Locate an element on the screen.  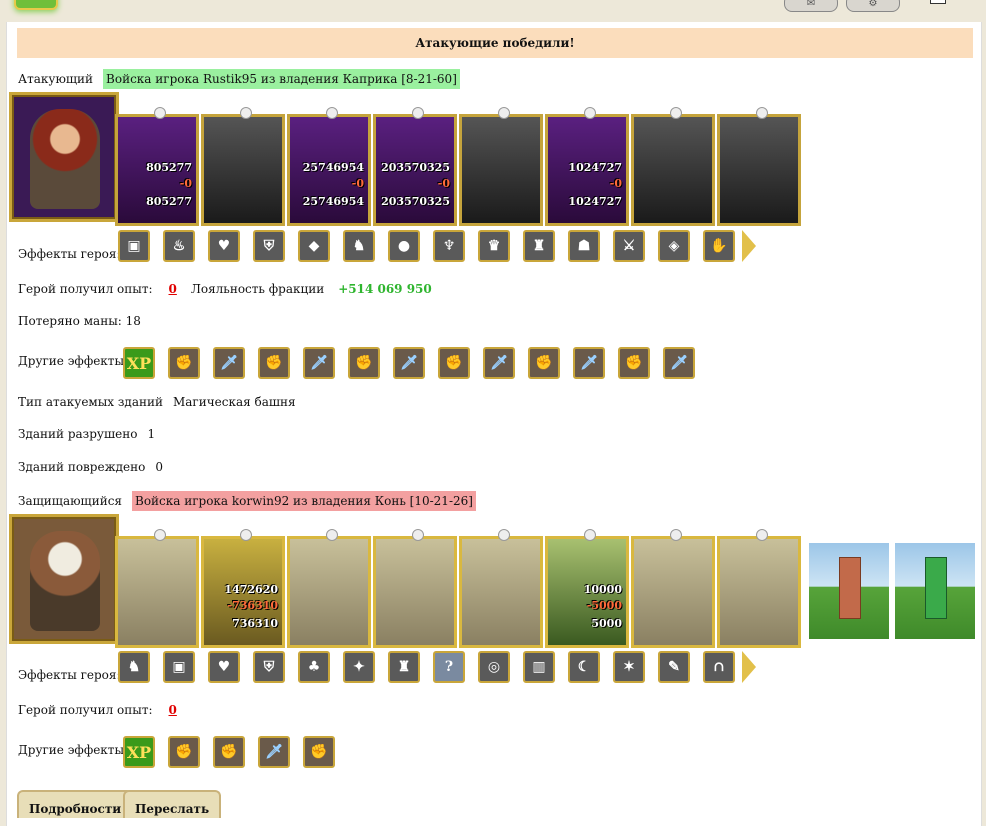
unit-warlord is located at coordinates (673, 588).